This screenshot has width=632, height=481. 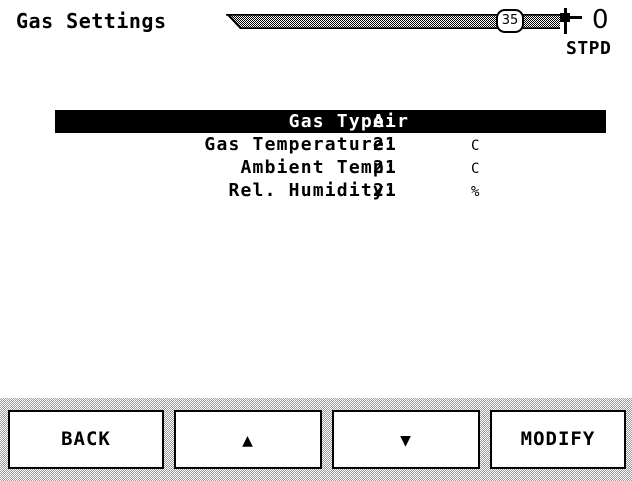 I want to click on up-arrow-icon: ▲, so click(x=248, y=441).